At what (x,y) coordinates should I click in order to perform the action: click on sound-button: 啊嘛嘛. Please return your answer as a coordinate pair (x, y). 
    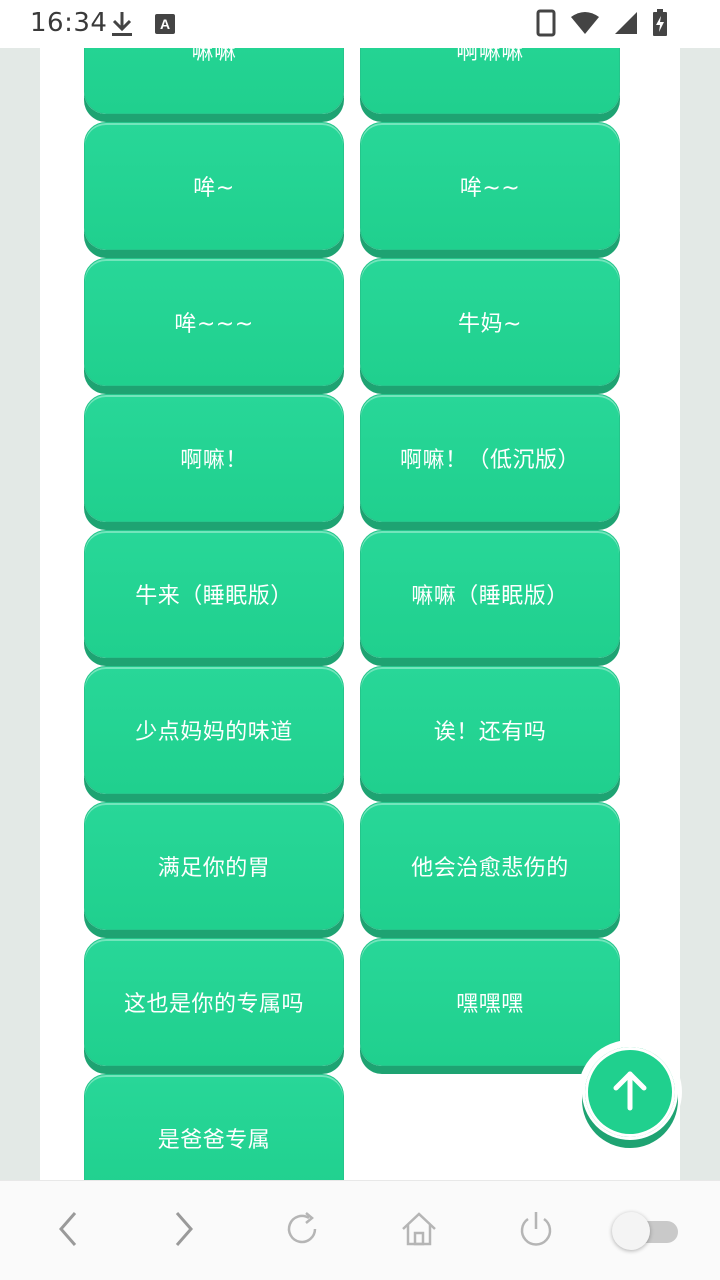
    Looking at the image, I should click on (490, 81).